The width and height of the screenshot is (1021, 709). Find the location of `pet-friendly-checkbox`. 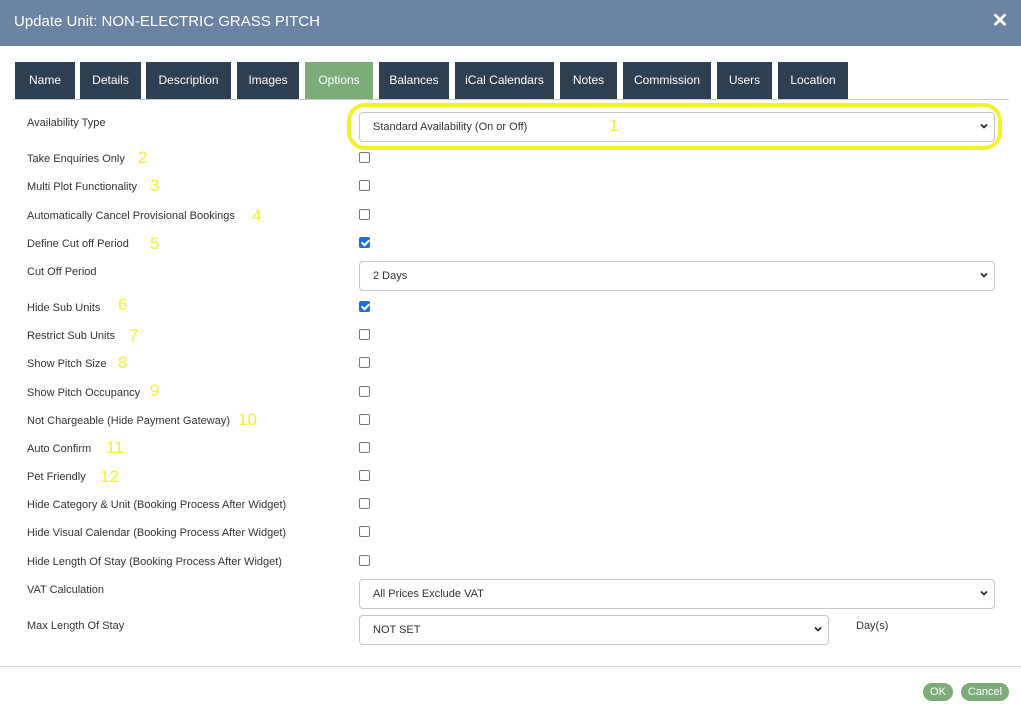

pet-friendly-checkbox is located at coordinates (364, 475).